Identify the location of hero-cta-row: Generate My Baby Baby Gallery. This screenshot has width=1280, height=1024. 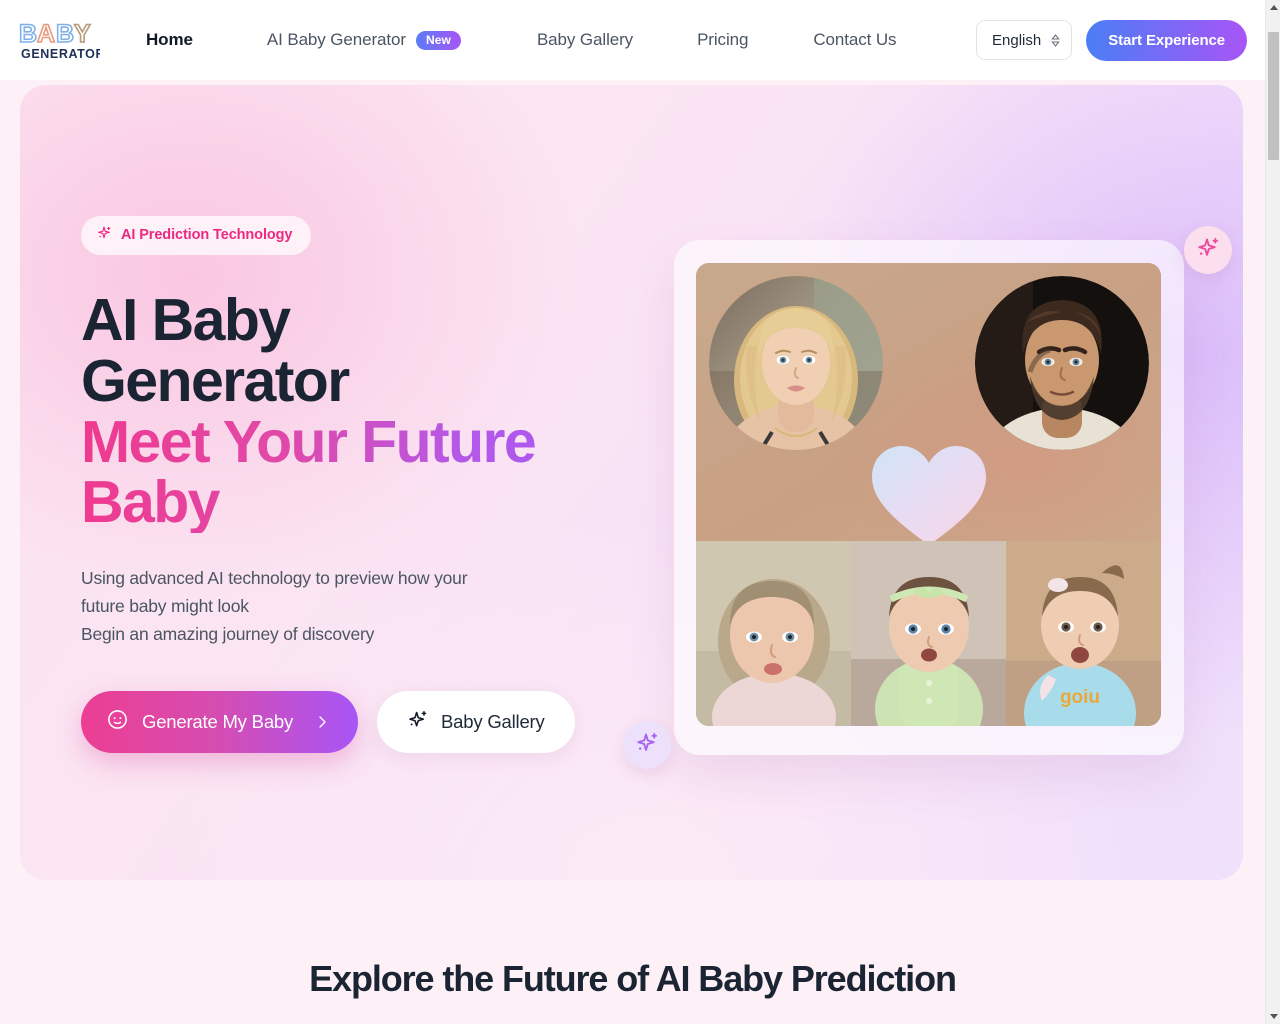
(370, 722).